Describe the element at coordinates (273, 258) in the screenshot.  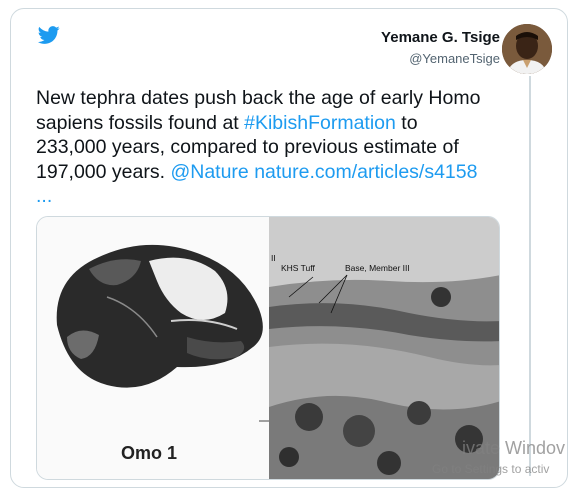
I see `member-label: II` at that location.